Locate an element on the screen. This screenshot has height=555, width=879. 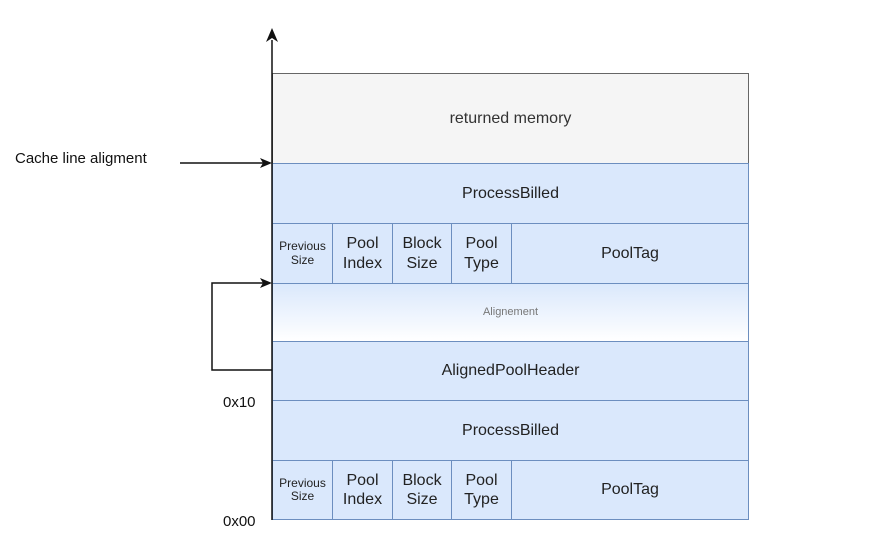
cache-line-label: Cache line aligment is located at coordinates (81, 158).